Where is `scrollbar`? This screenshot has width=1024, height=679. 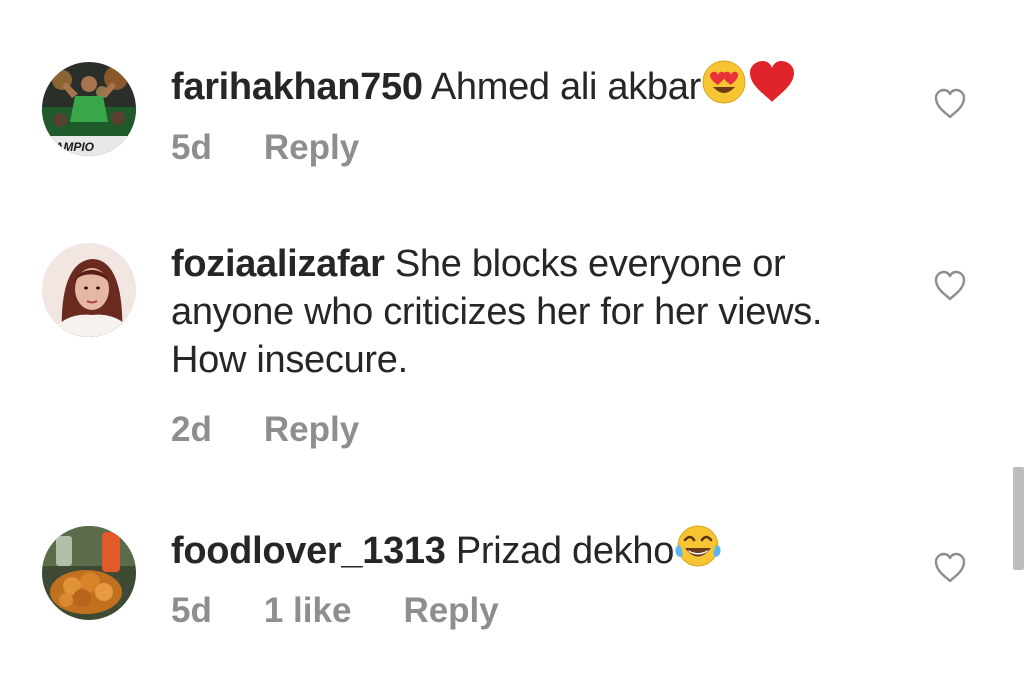 scrollbar is located at coordinates (1018, 518).